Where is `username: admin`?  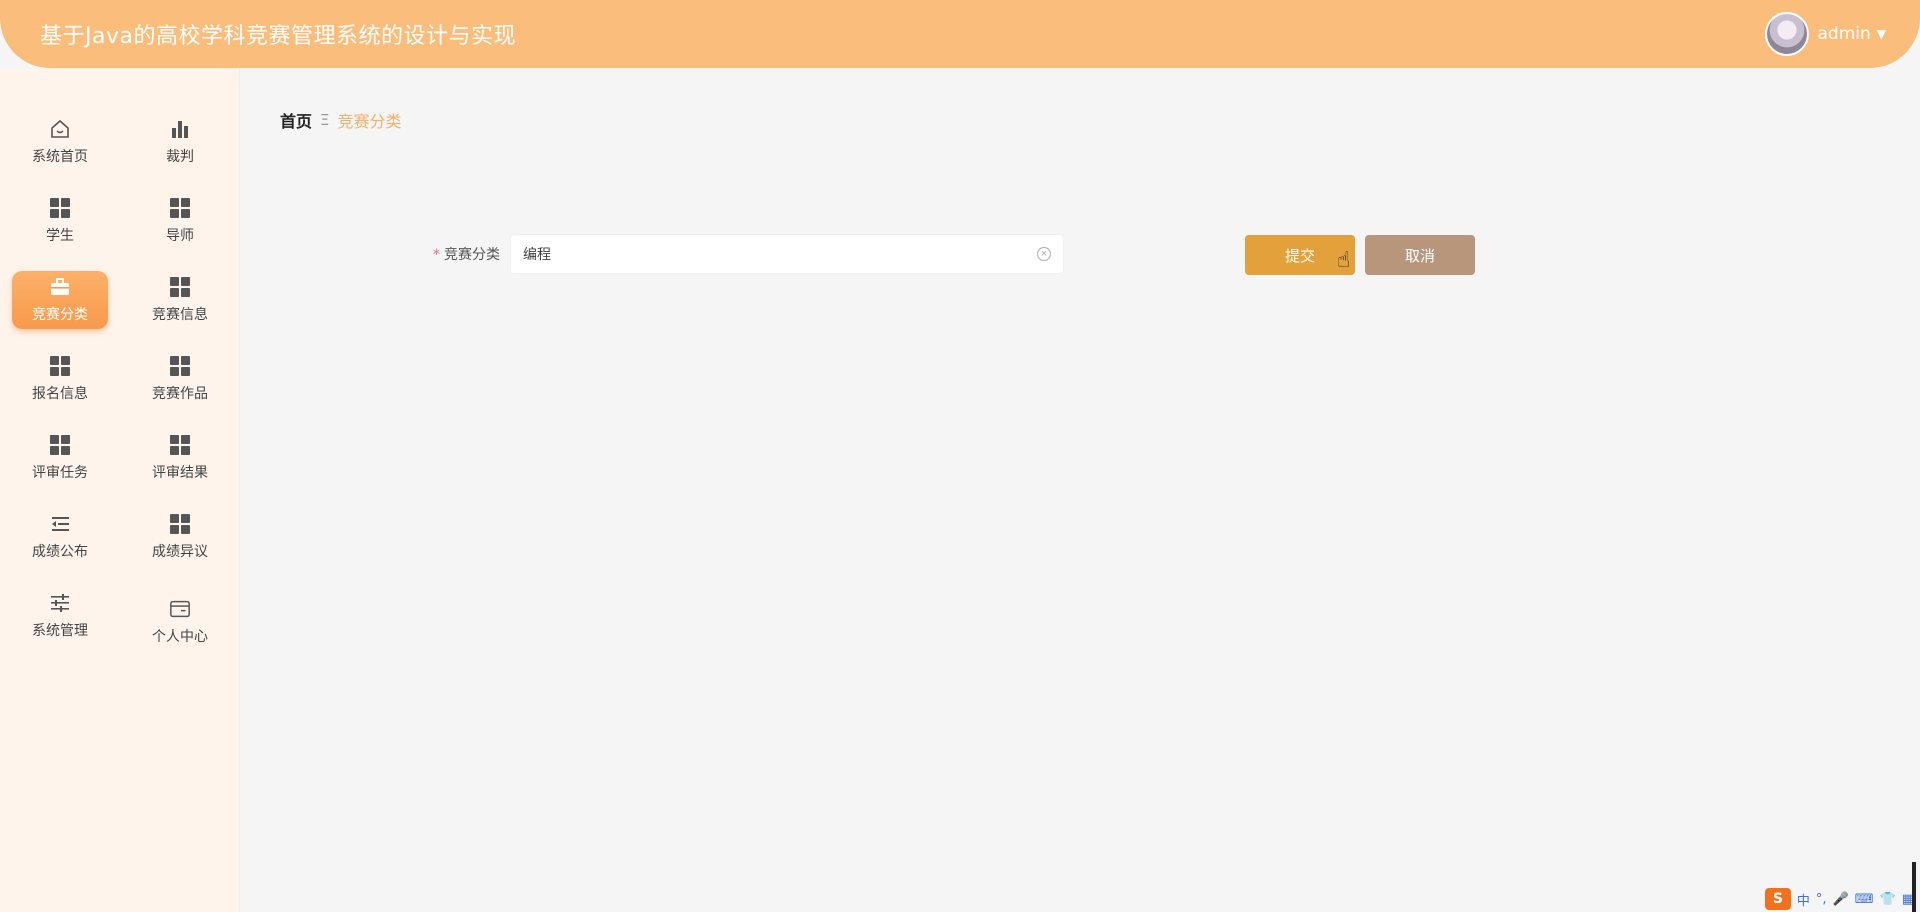
username: admin is located at coordinates (1843, 34).